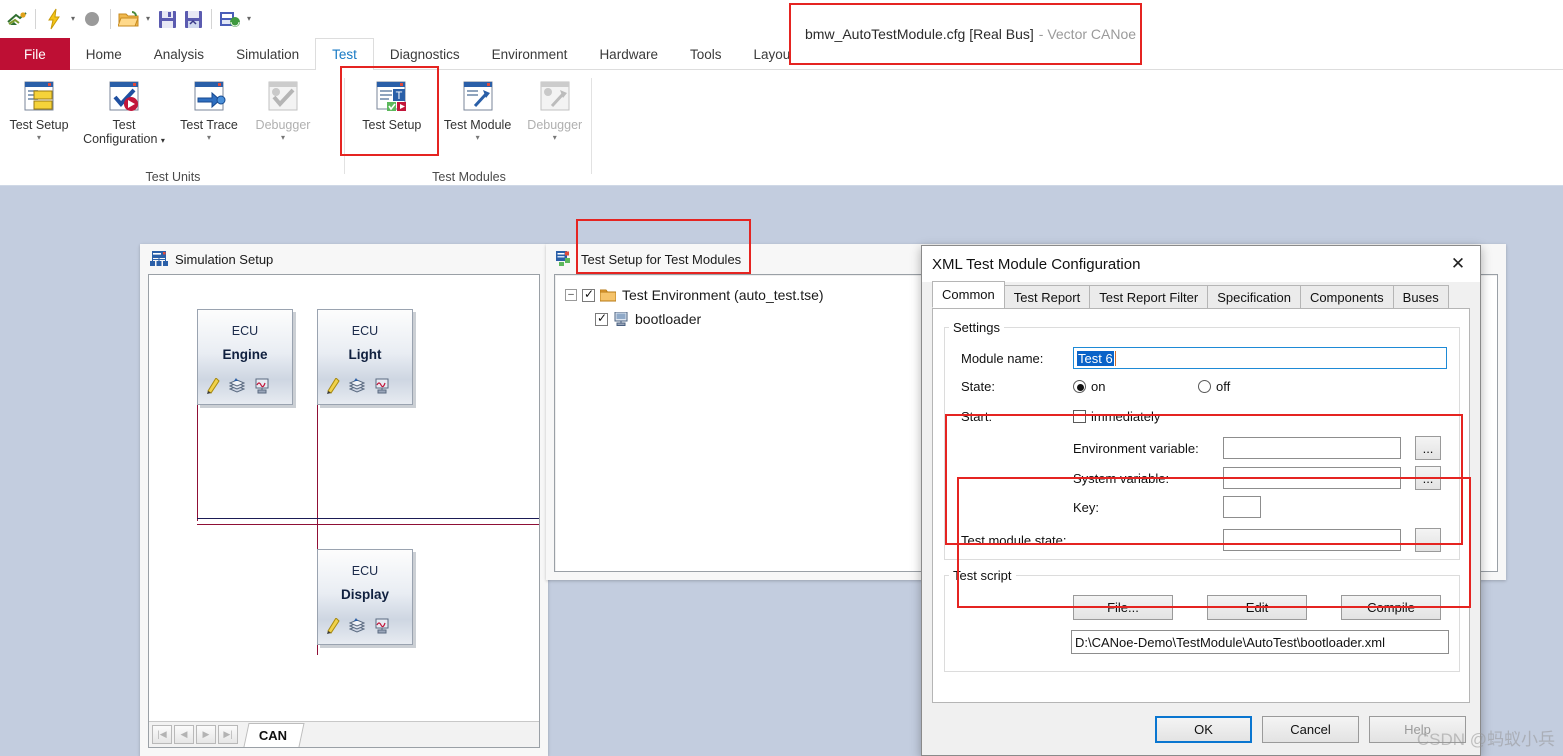 This screenshot has height=756, width=1563. Describe the element at coordinates (283, 96) in the screenshot. I see `debugger-units-icon` at that location.